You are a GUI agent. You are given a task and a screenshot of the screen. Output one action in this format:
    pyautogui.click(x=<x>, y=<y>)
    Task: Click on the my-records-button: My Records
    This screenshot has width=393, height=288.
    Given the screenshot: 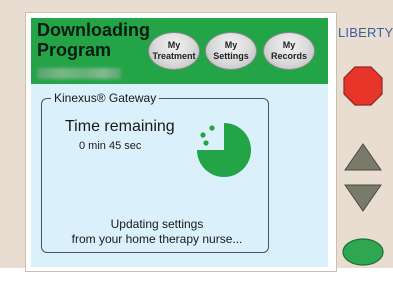 What is the action you would take?
    pyautogui.click(x=289, y=51)
    